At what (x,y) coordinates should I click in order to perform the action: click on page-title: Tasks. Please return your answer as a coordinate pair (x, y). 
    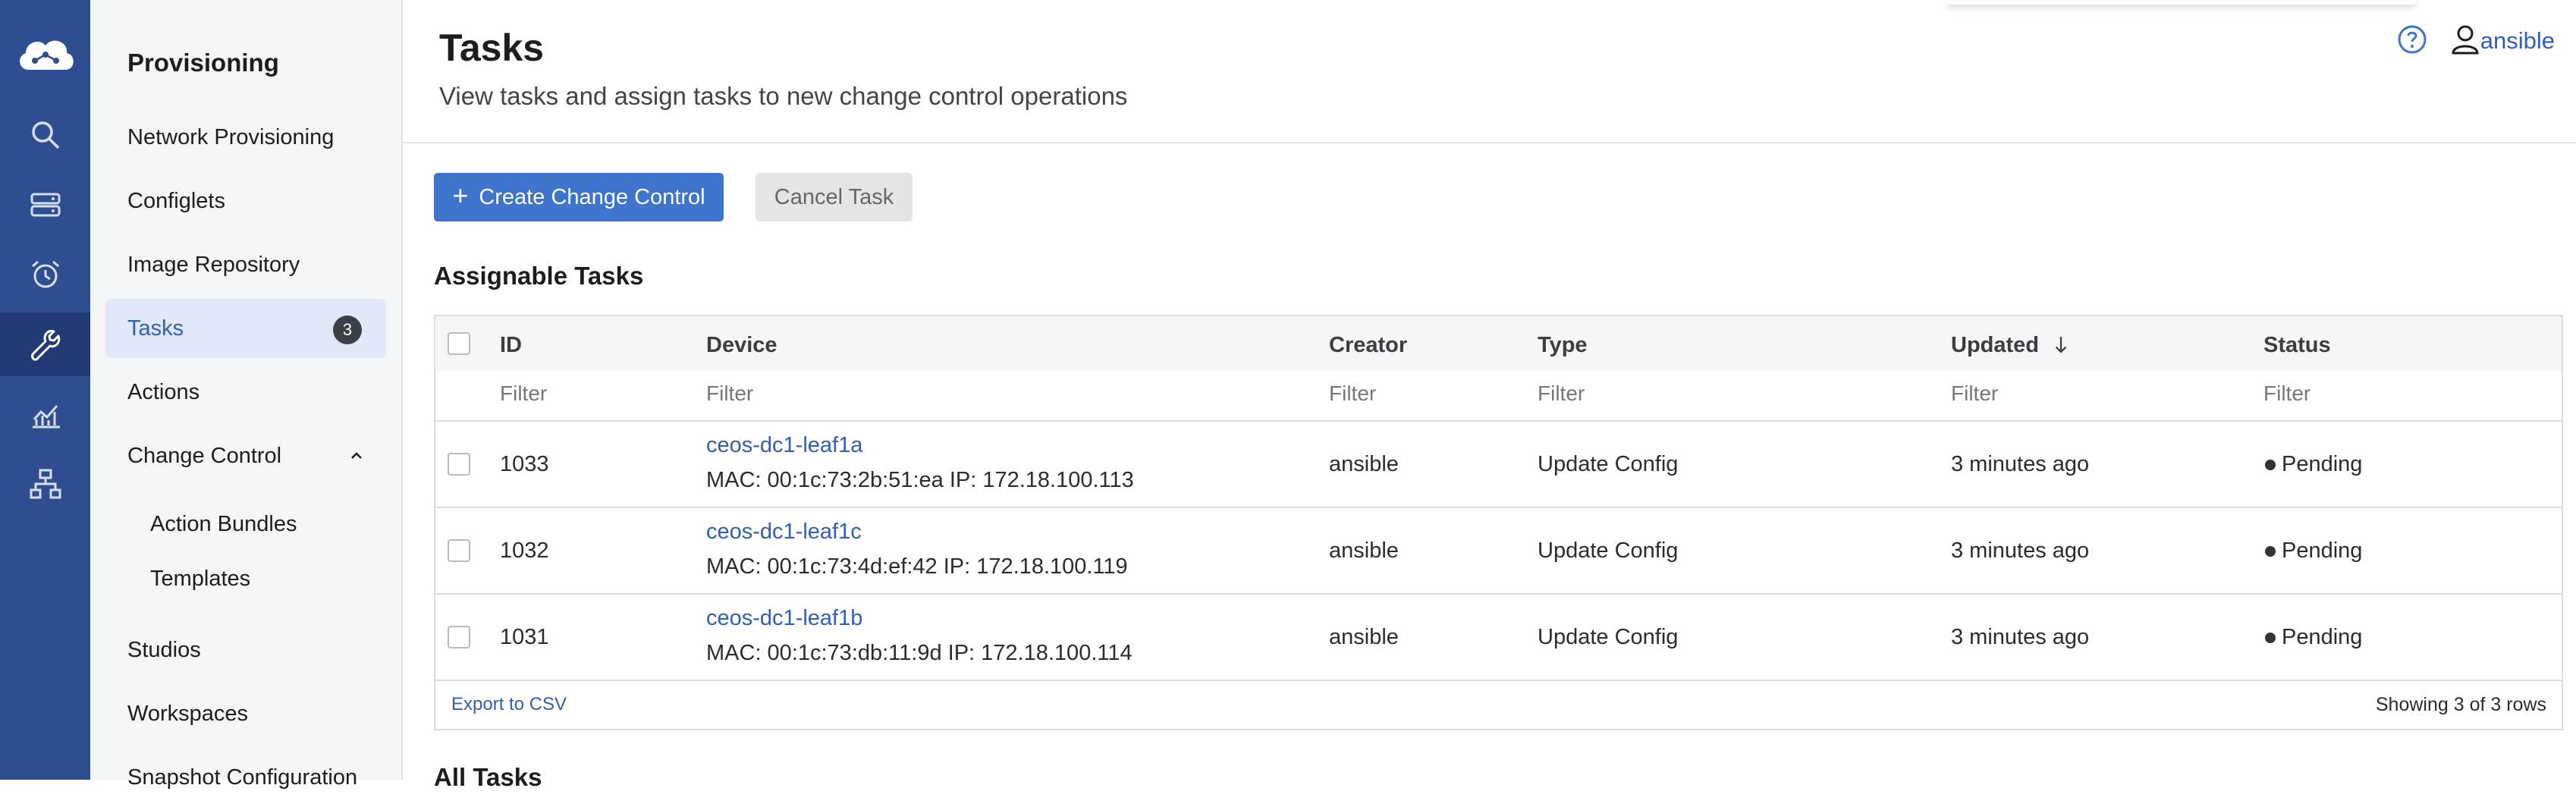
    Looking at the image, I should click on (492, 48).